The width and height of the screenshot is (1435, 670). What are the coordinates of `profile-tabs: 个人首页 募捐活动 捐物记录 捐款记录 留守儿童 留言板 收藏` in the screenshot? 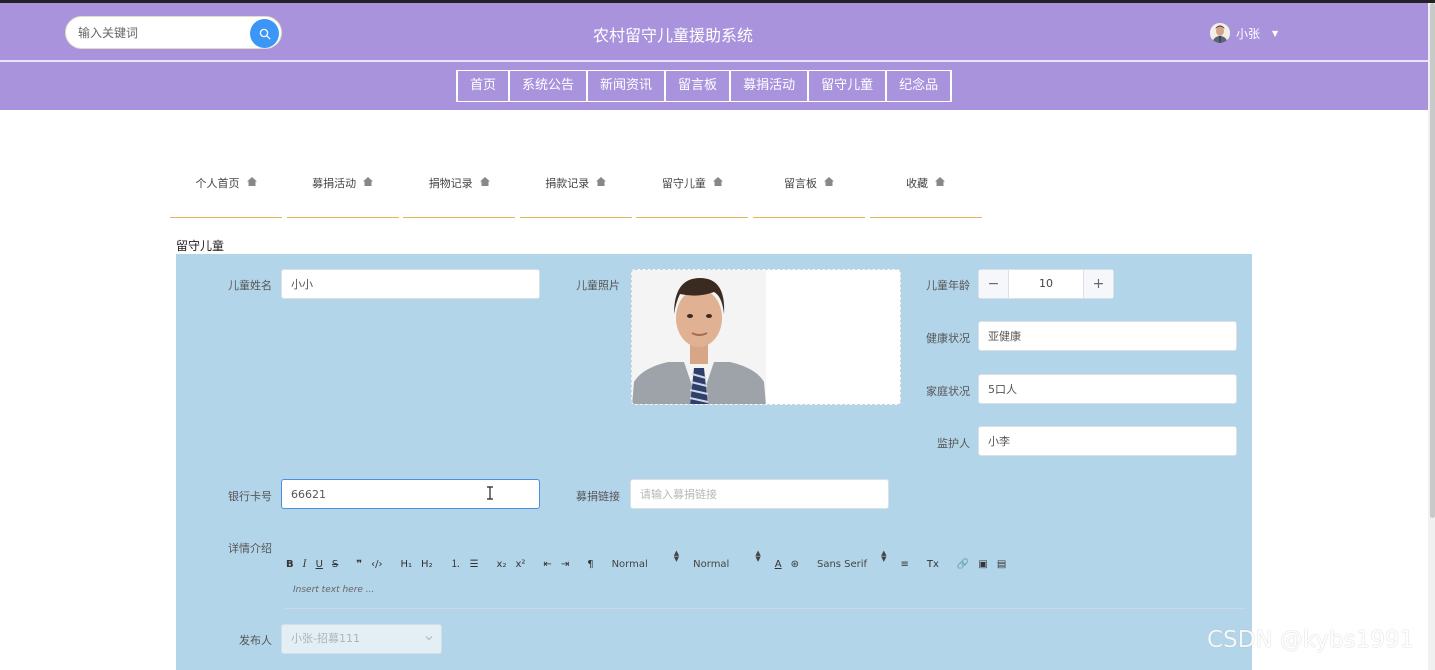 It's located at (578, 194).